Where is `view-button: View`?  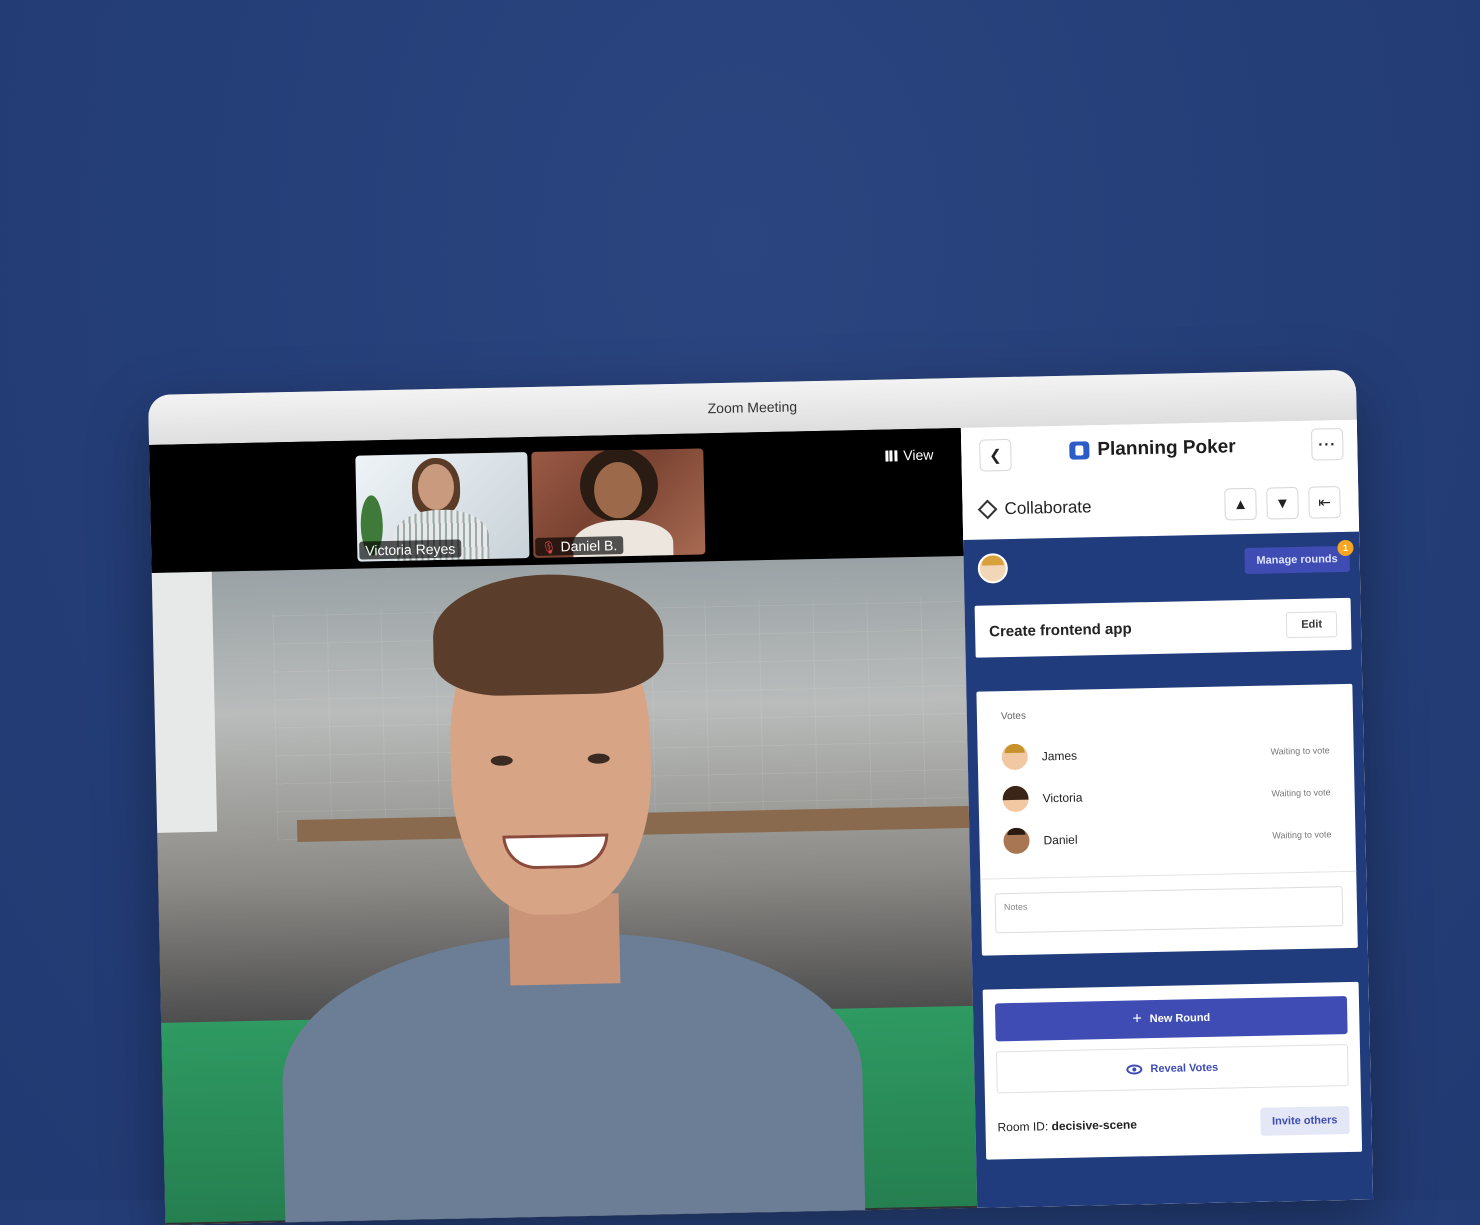 view-button: View is located at coordinates (909, 455).